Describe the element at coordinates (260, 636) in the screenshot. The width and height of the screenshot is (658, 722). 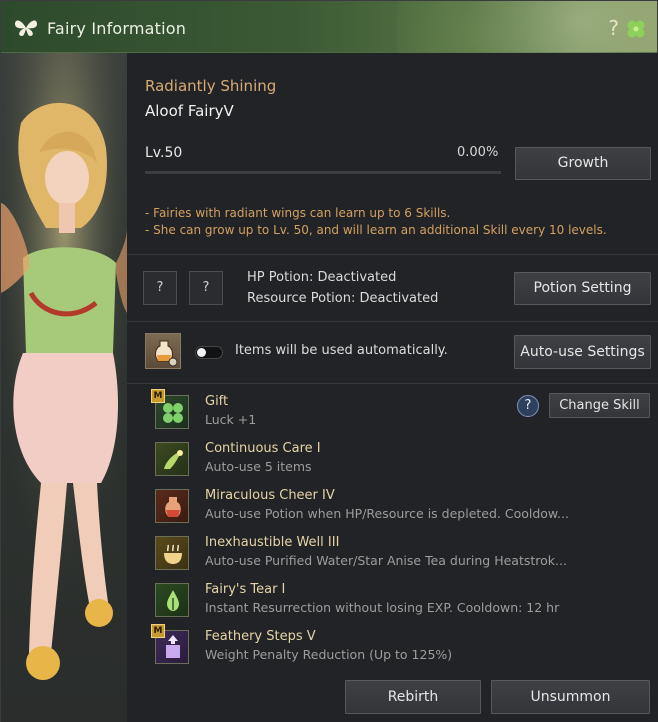
I see `skill-name: Feathery Steps V` at that location.